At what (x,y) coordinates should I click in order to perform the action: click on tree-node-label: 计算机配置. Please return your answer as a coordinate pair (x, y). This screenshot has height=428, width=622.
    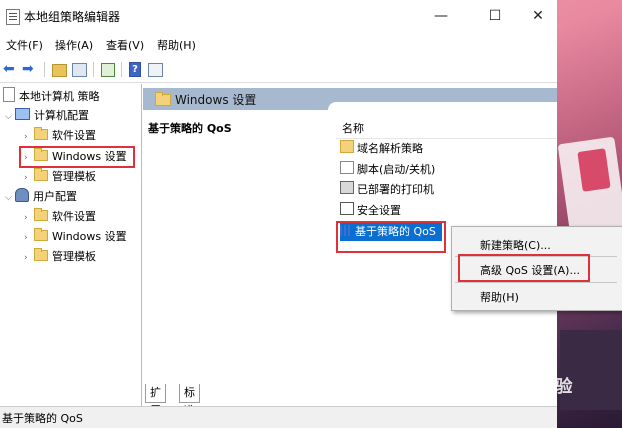
    Looking at the image, I should click on (61, 115).